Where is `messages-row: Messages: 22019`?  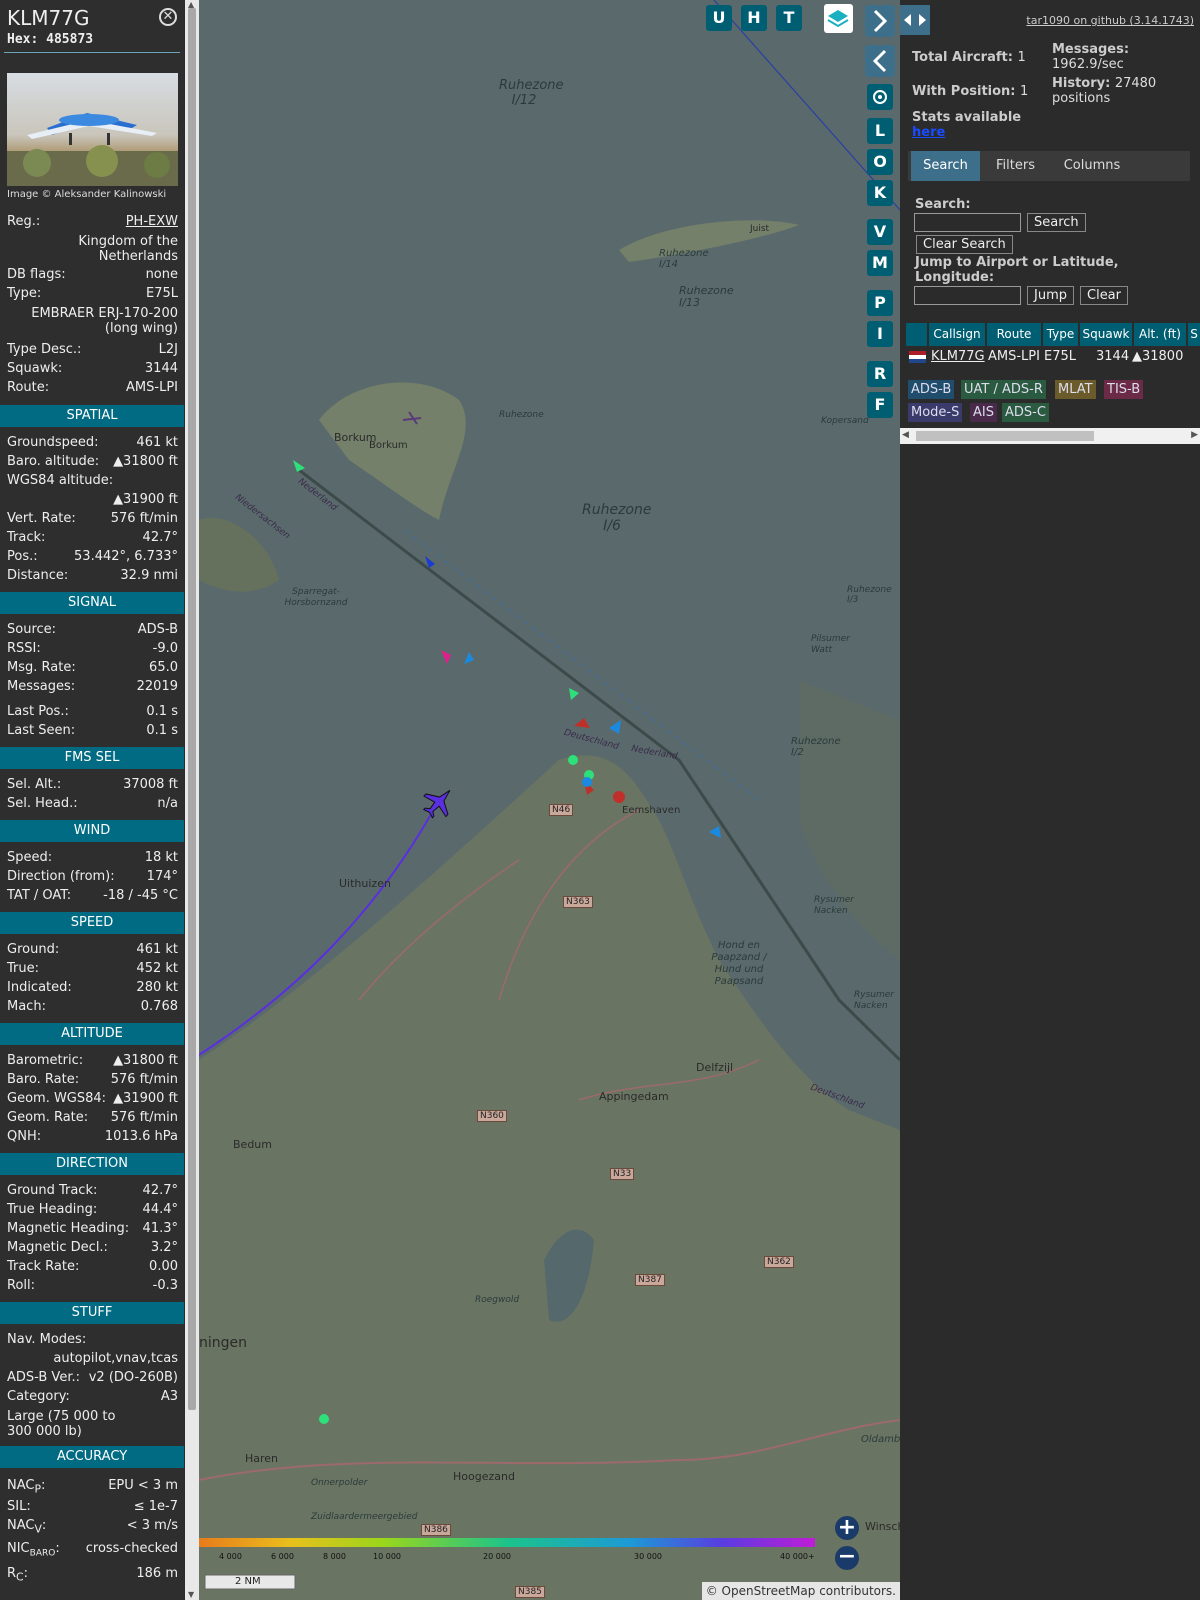 messages-row: Messages: 22019 is located at coordinates (92, 686).